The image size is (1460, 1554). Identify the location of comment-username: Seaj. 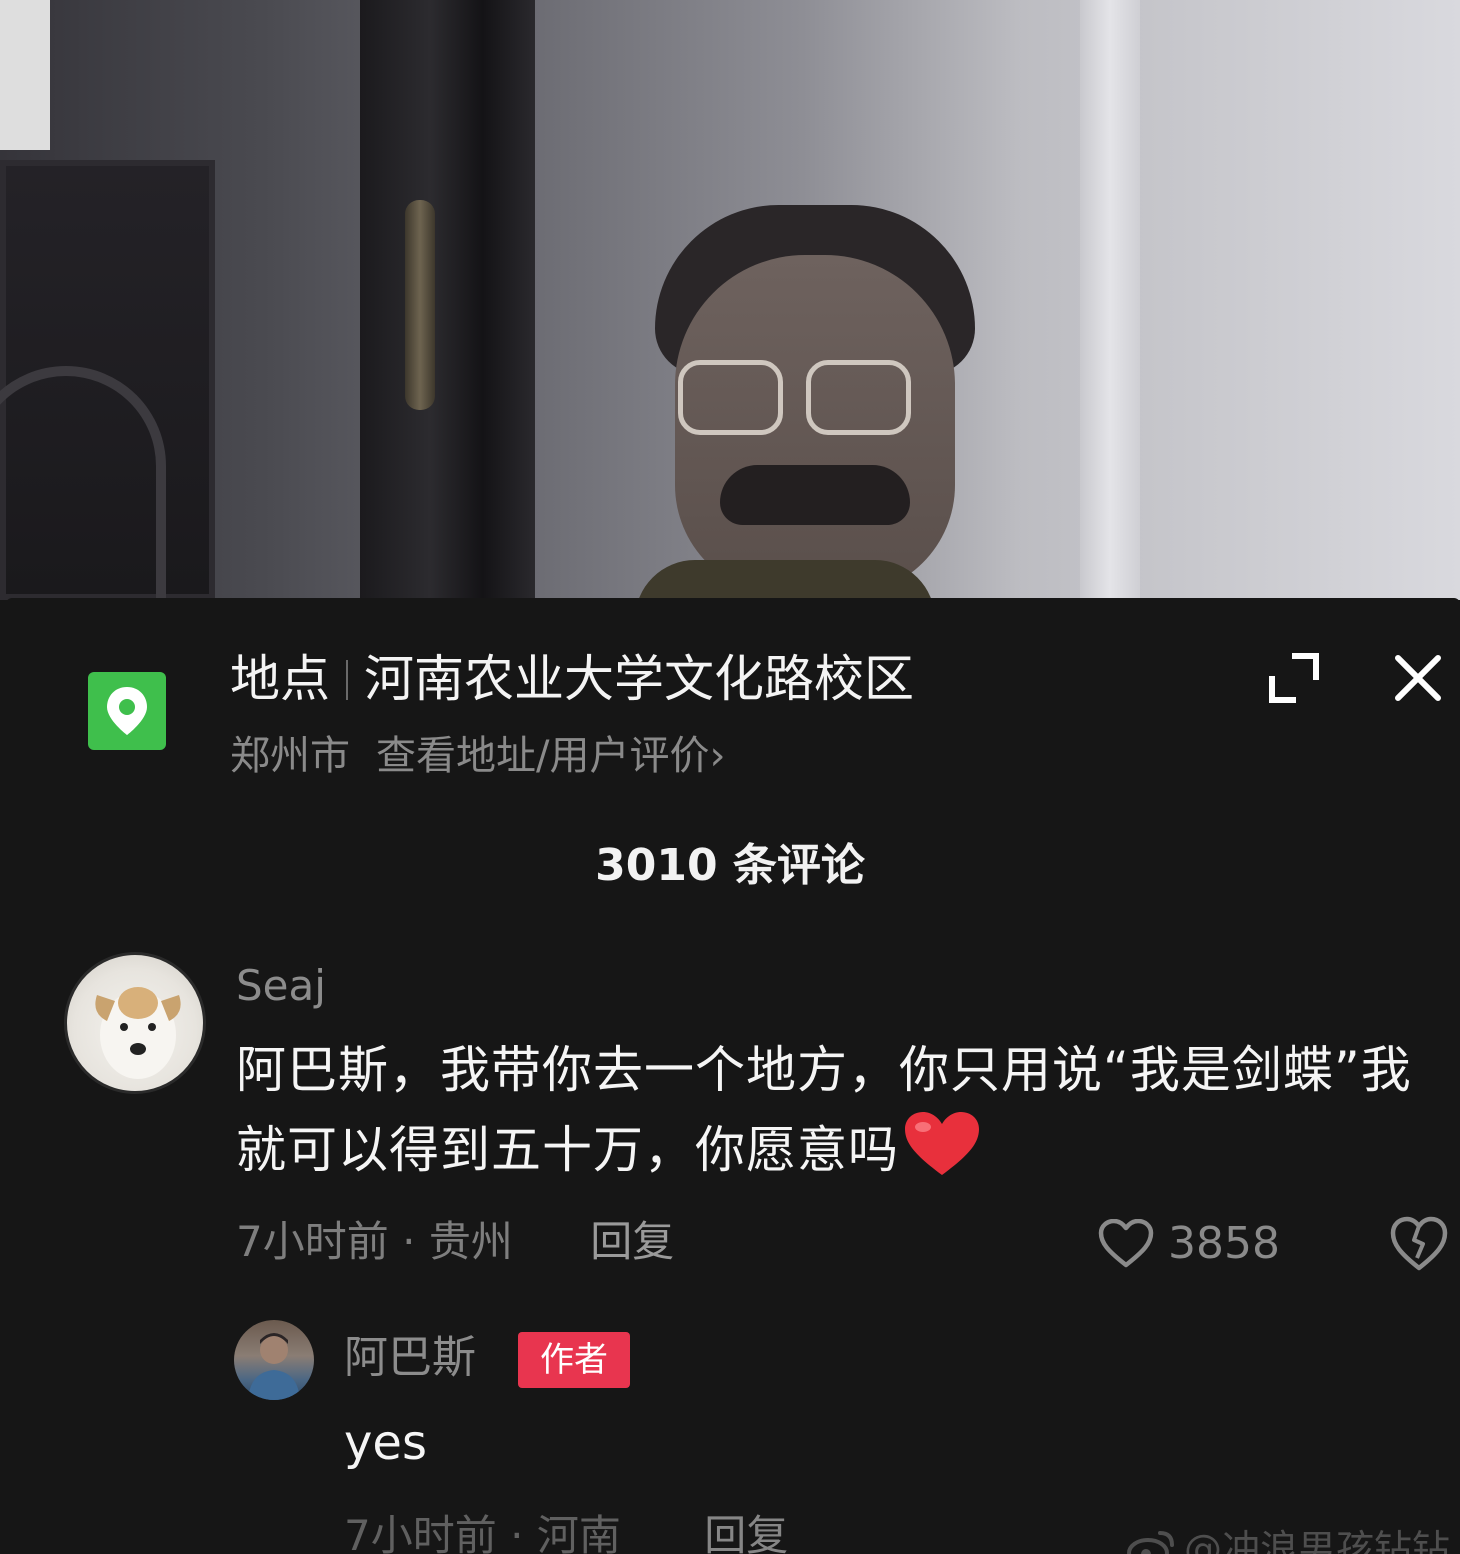
(281, 986).